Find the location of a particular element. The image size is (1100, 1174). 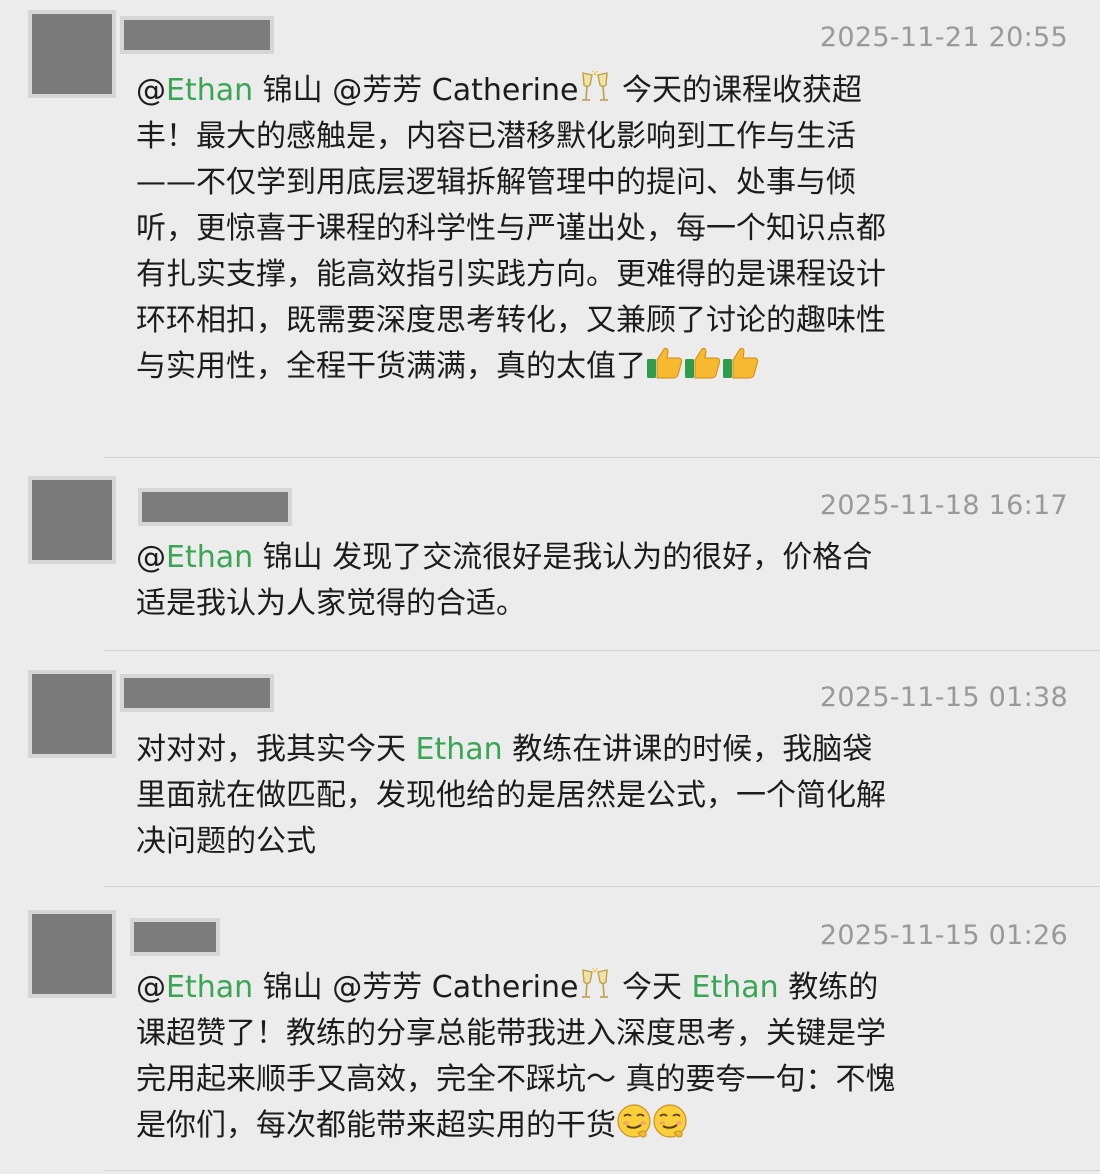

comment-timestamp: 2025-11-15 01:38 is located at coordinates (943, 697).